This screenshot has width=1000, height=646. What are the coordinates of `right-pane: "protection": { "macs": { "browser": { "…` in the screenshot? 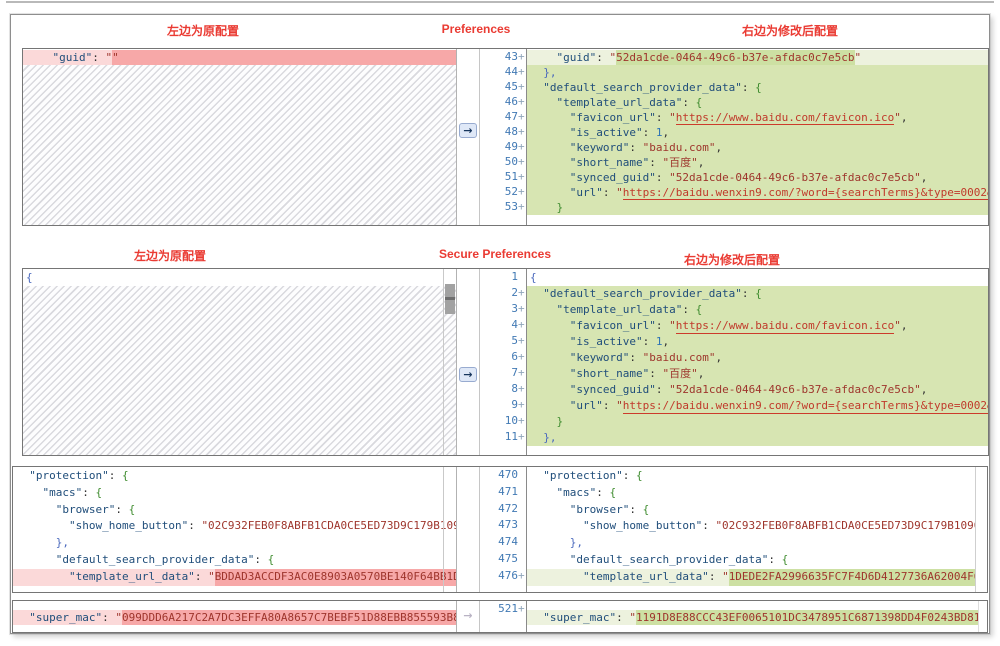 It's located at (757, 529).